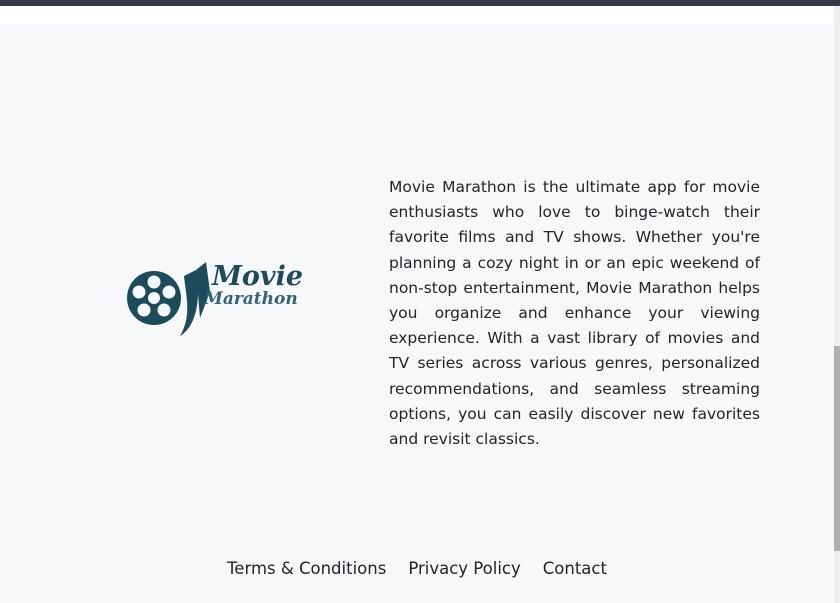 The height and width of the screenshot is (603, 840). I want to click on header-strip, so click(417, 15).